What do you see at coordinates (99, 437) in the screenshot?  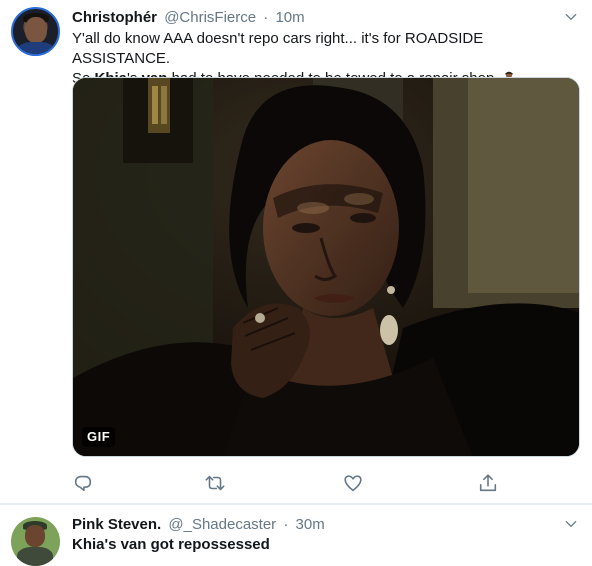 I see `gif-badge: GIF` at bounding box center [99, 437].